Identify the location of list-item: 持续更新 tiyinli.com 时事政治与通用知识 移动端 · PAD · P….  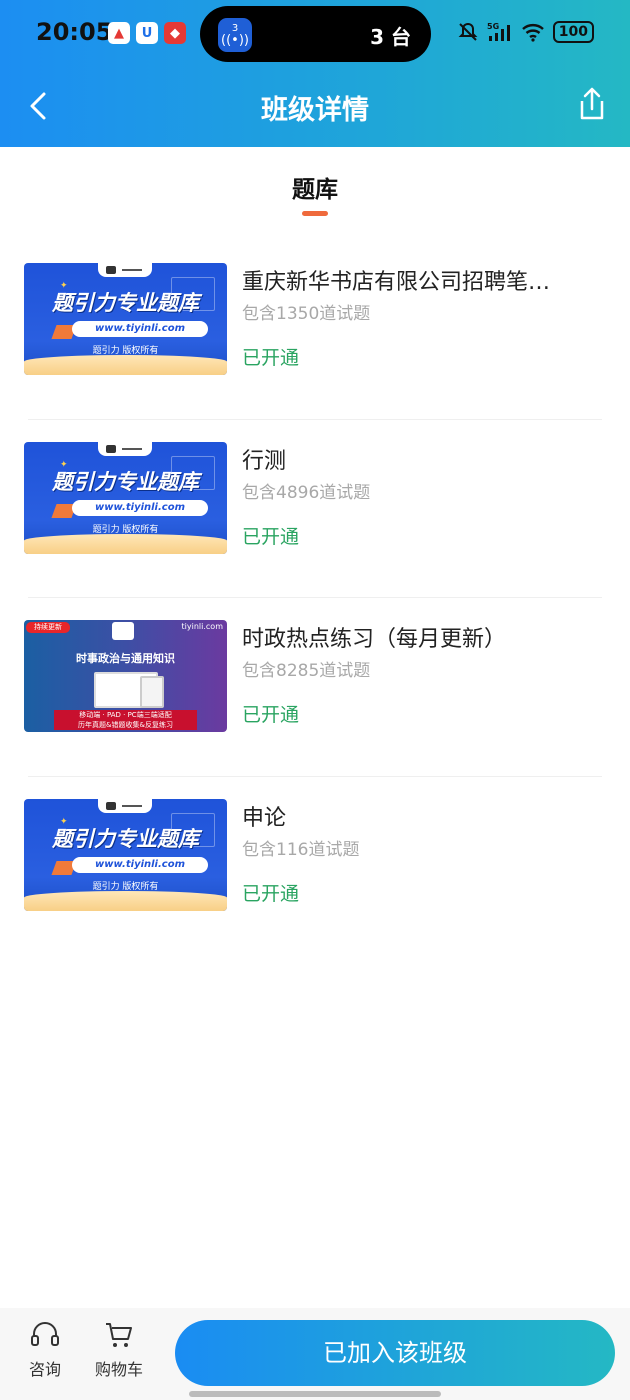
(315, 686).